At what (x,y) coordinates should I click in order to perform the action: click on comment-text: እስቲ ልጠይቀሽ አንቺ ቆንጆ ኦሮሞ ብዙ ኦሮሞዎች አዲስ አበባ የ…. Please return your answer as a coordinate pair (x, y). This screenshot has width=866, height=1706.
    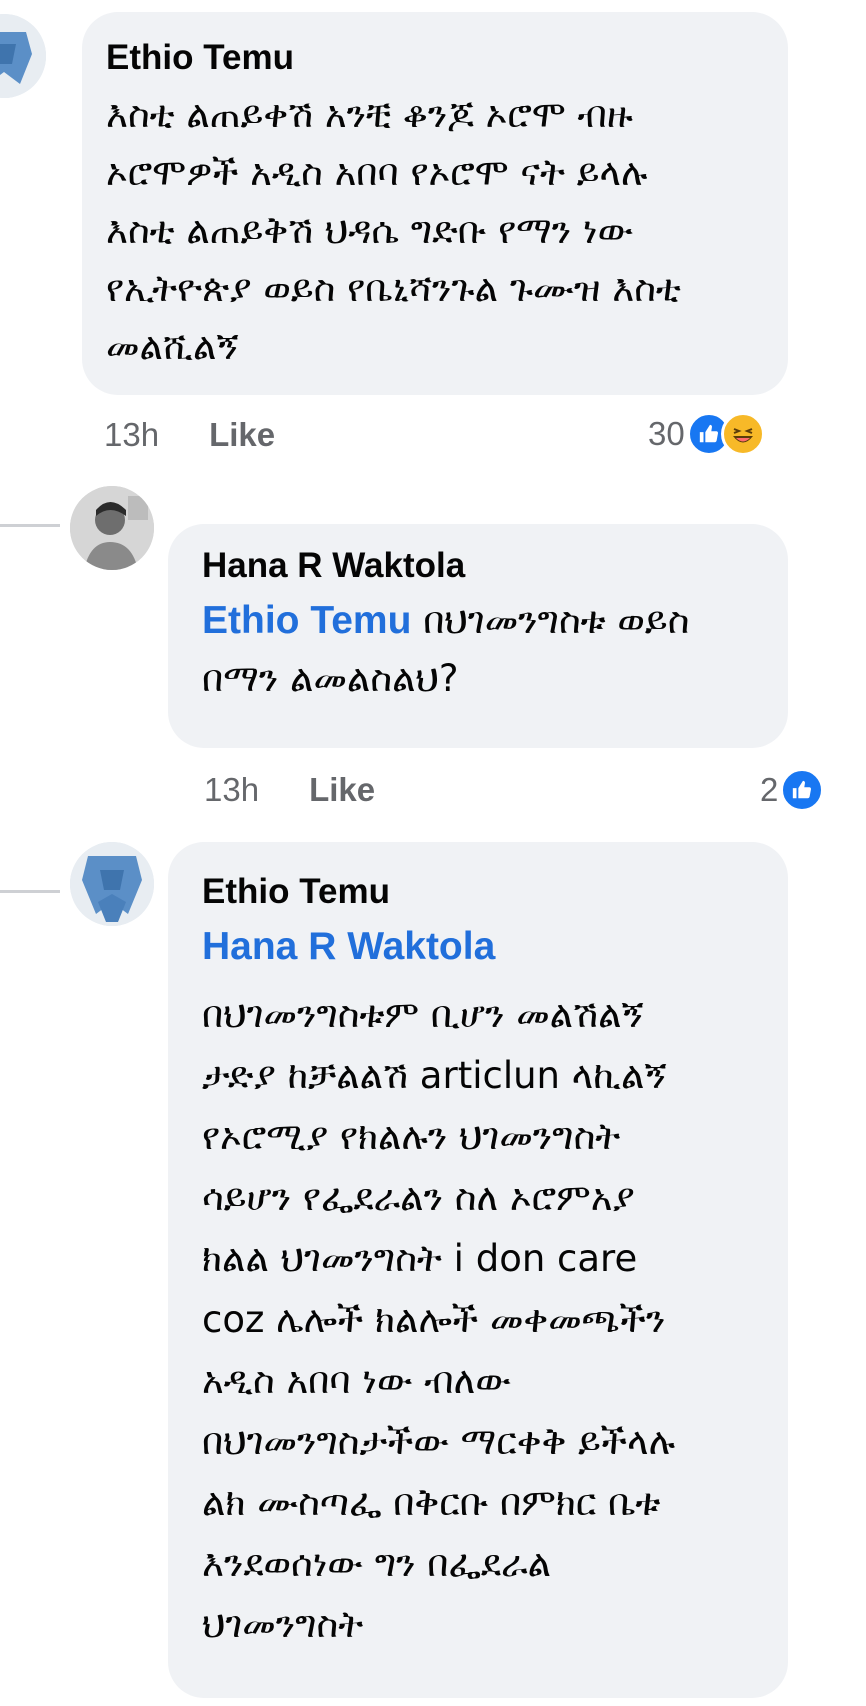
    Looking at the image, I should click on (393, 230).